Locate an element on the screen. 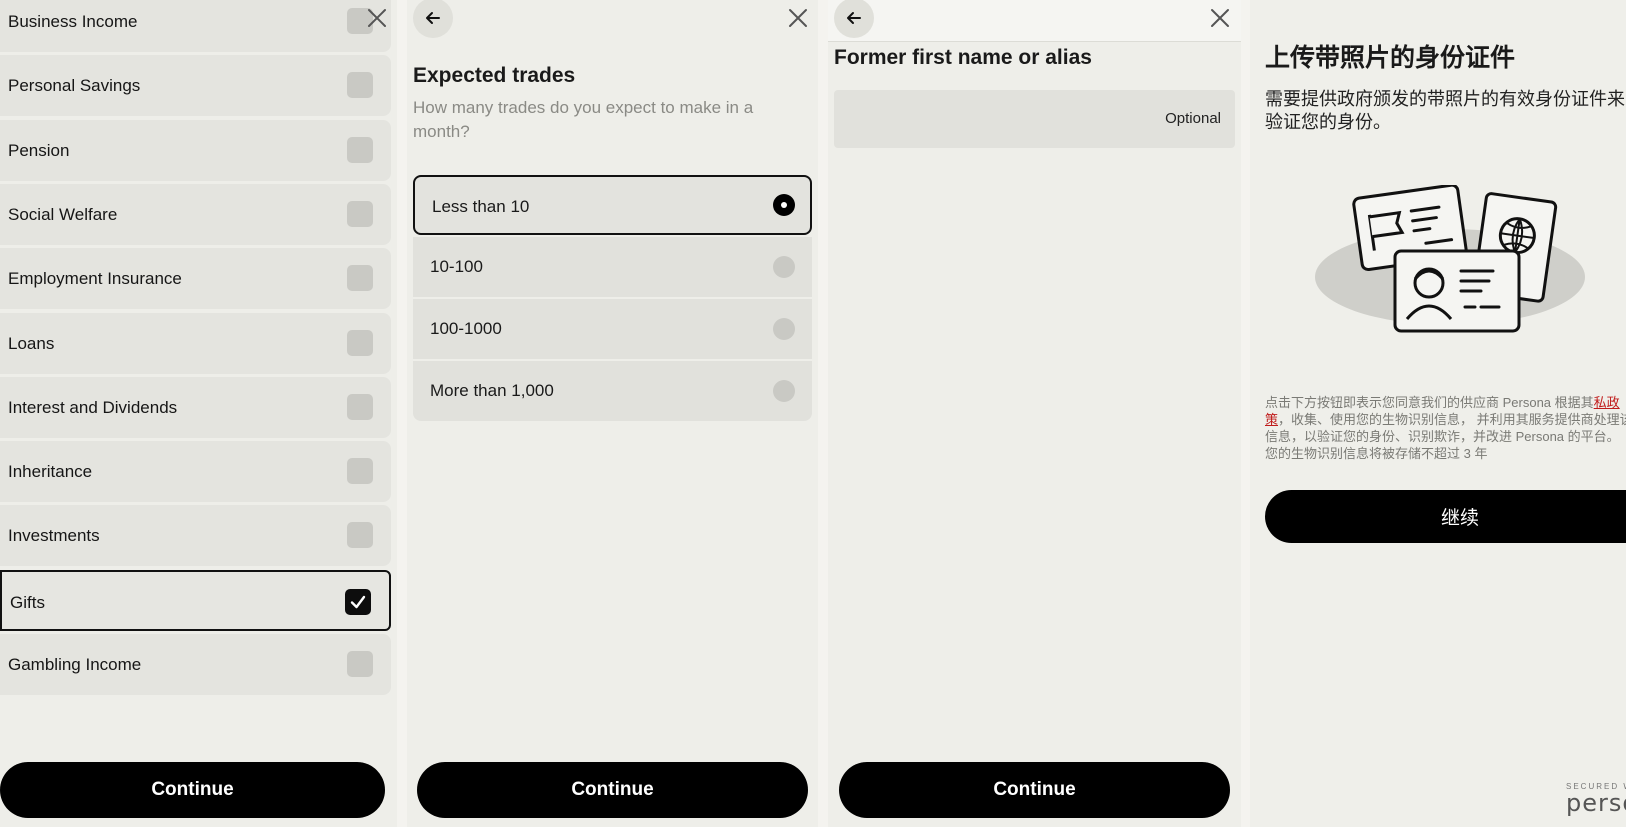 Image resolution: width=1626 pixels, height=827 pixels. input-placeholder: Optional is located at coordinates (1193, 118).